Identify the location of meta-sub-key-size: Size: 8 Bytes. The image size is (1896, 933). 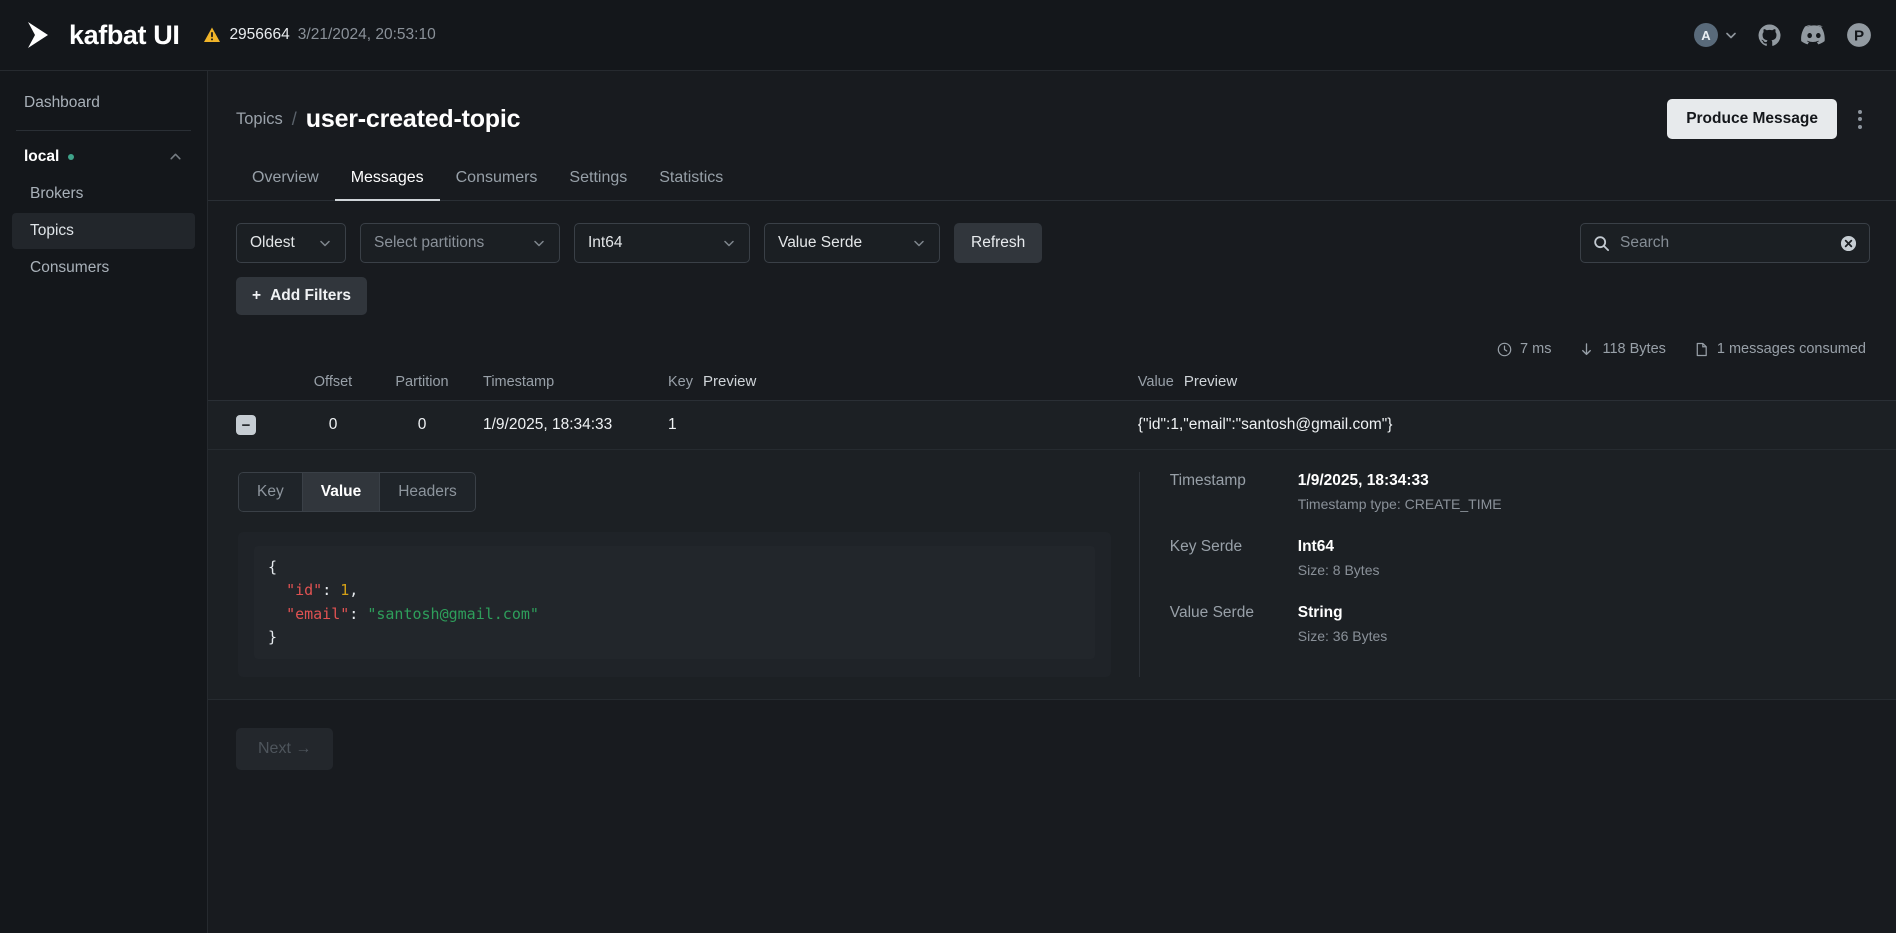
(1338, 570).